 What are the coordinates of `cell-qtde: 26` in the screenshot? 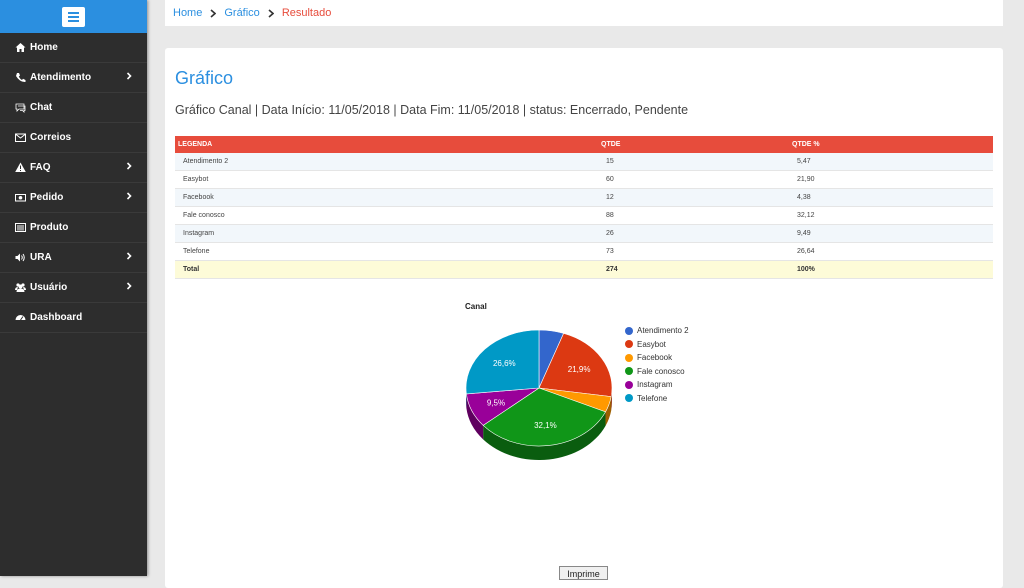 It's located at (693, 234).